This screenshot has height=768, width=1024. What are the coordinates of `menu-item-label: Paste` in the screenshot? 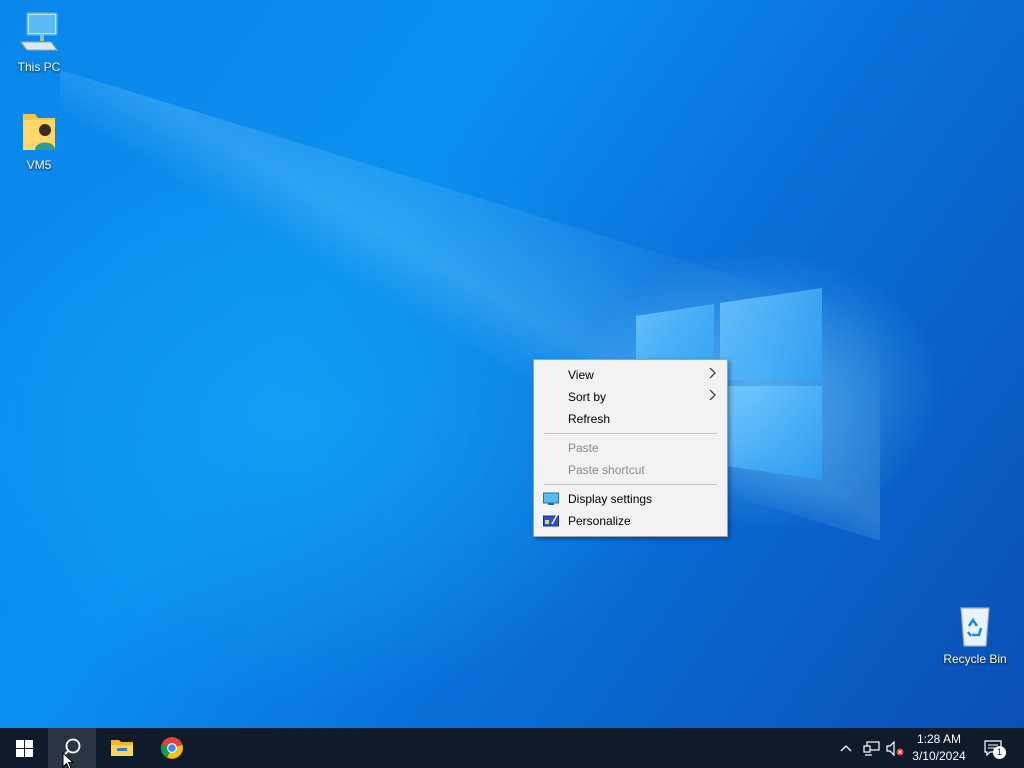 It's located at (583, 448).